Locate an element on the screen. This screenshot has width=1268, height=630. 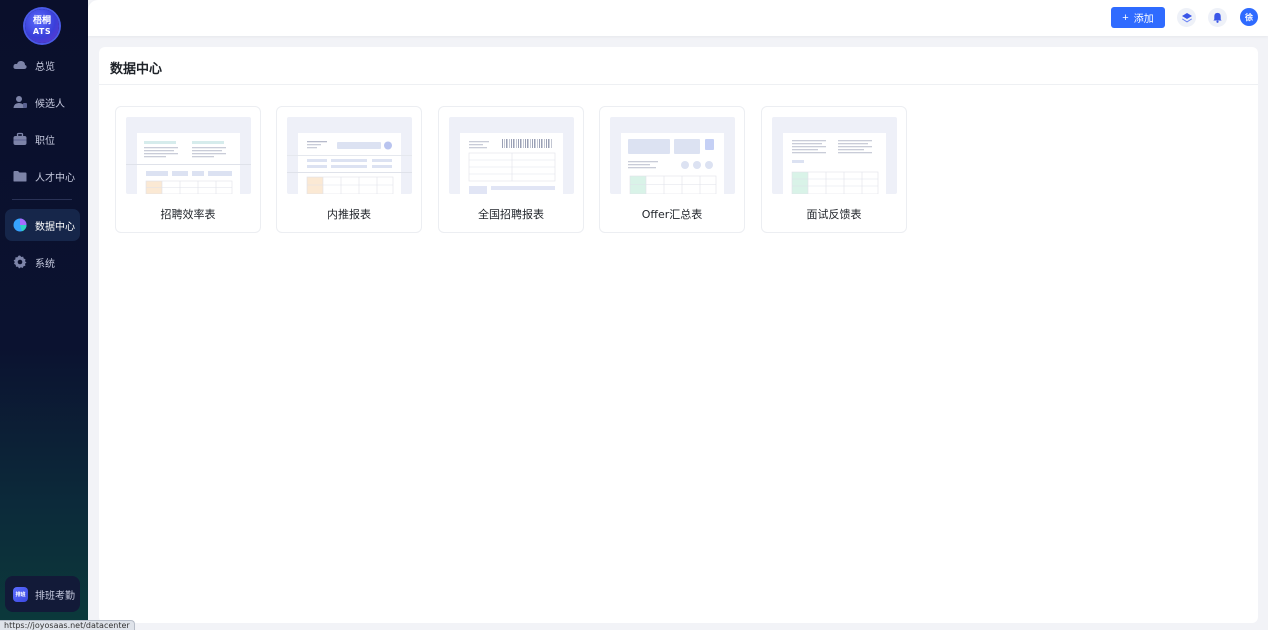
report-card-label: Offer汇总表 is located at coordinates (672, 214).